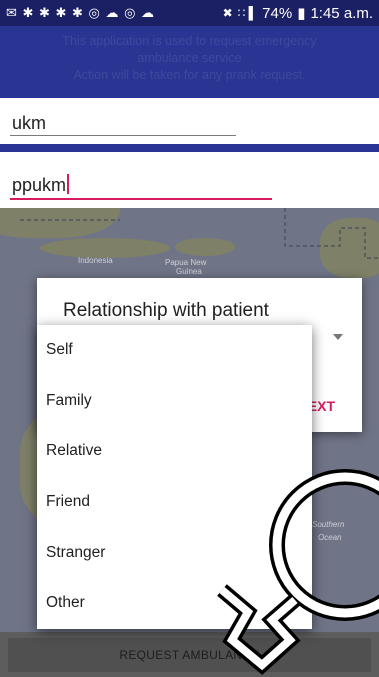 Image resolution: width=379 pixels, height=677 pixels. Describe the element at coordinates (29, 123) in the screenshot. I see `input-field-1-value: ukm` at that location.